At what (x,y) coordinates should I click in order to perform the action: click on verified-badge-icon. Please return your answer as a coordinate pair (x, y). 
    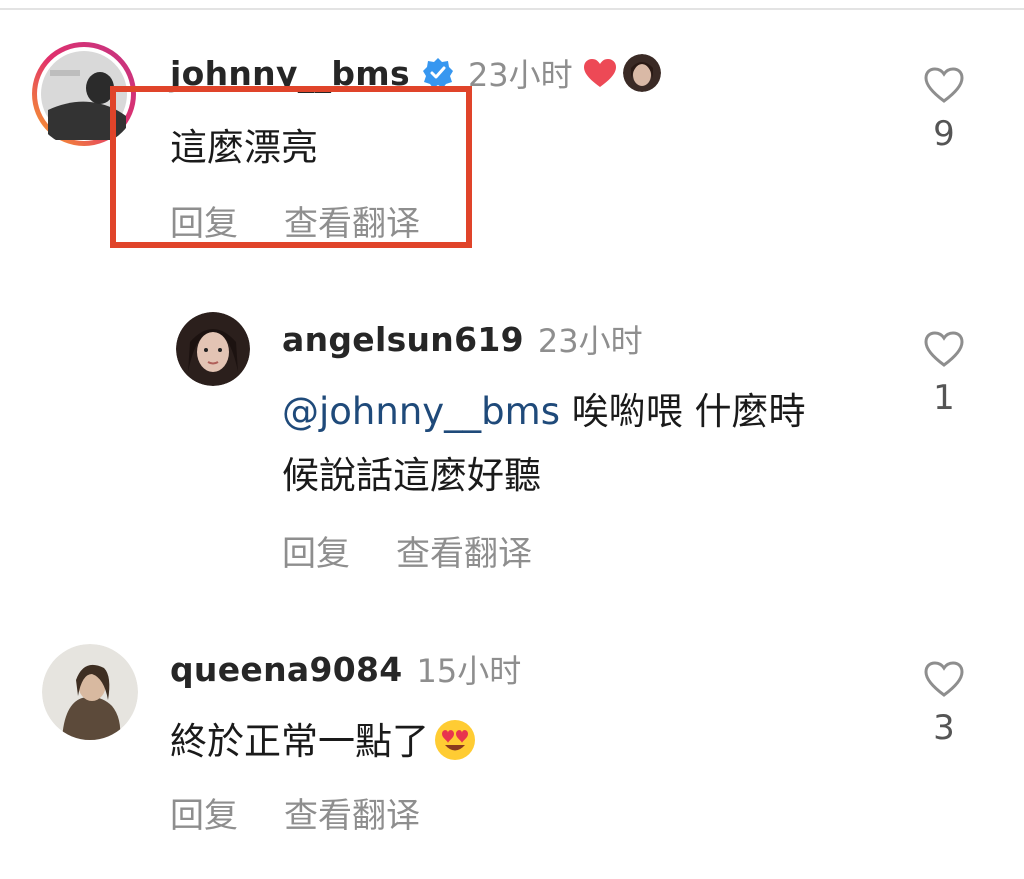
    Looking at the image, I should click on (438, 73).